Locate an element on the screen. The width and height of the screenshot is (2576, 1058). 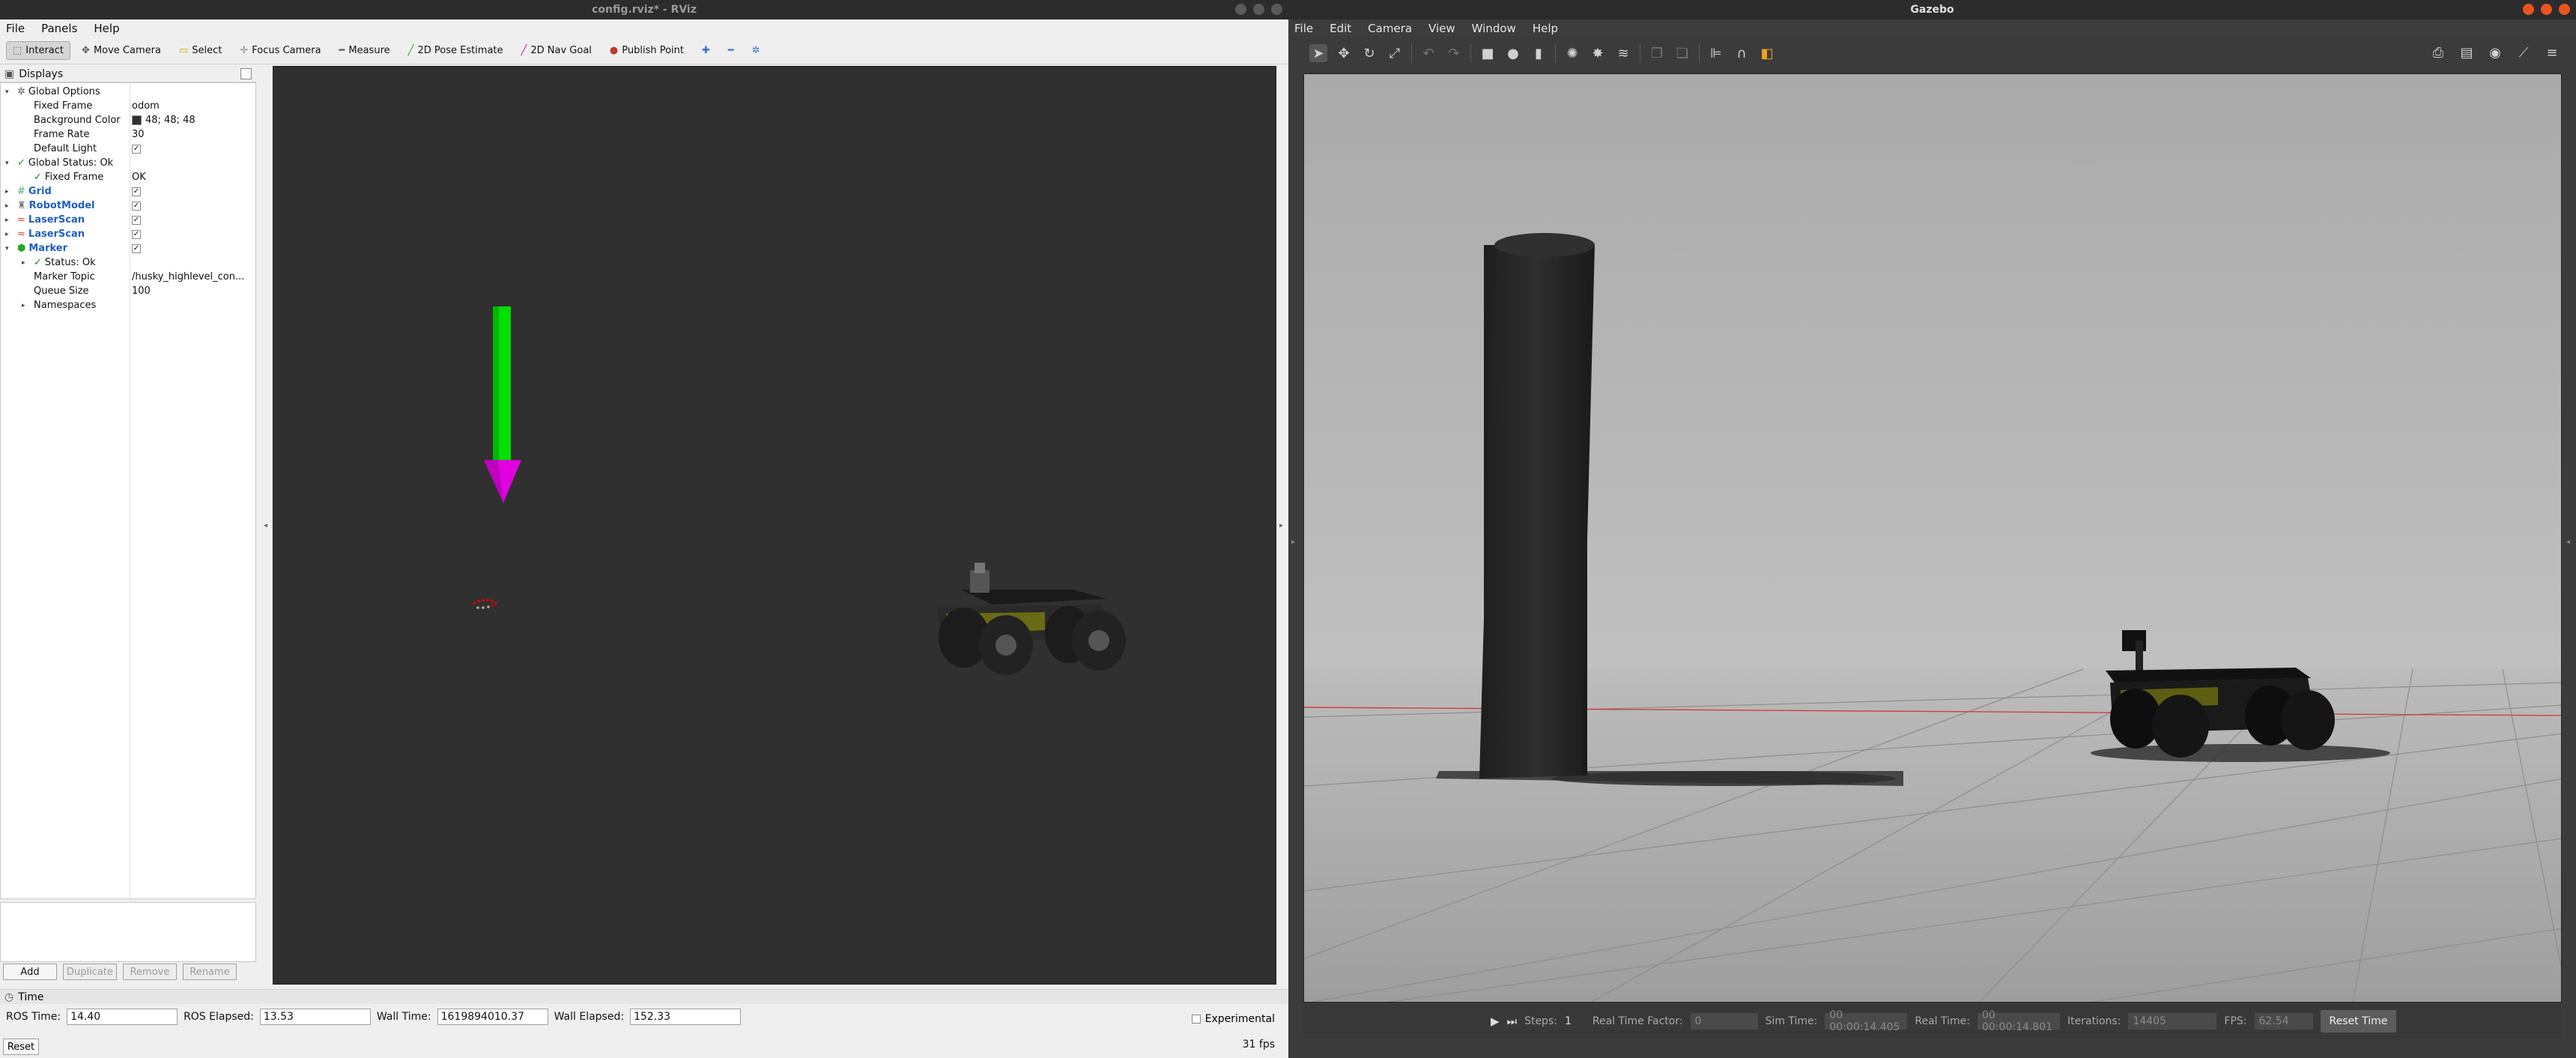
tool-measure: ━ Measure is located at coordinates (365, 51).